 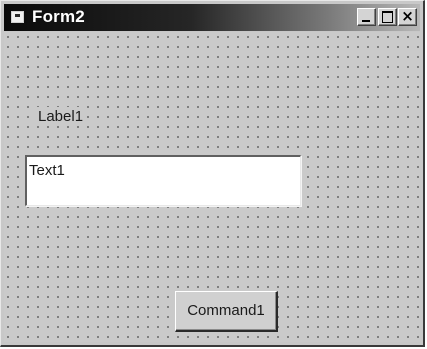 I want to click on command-button: Command1, so click(x=226, y=311).